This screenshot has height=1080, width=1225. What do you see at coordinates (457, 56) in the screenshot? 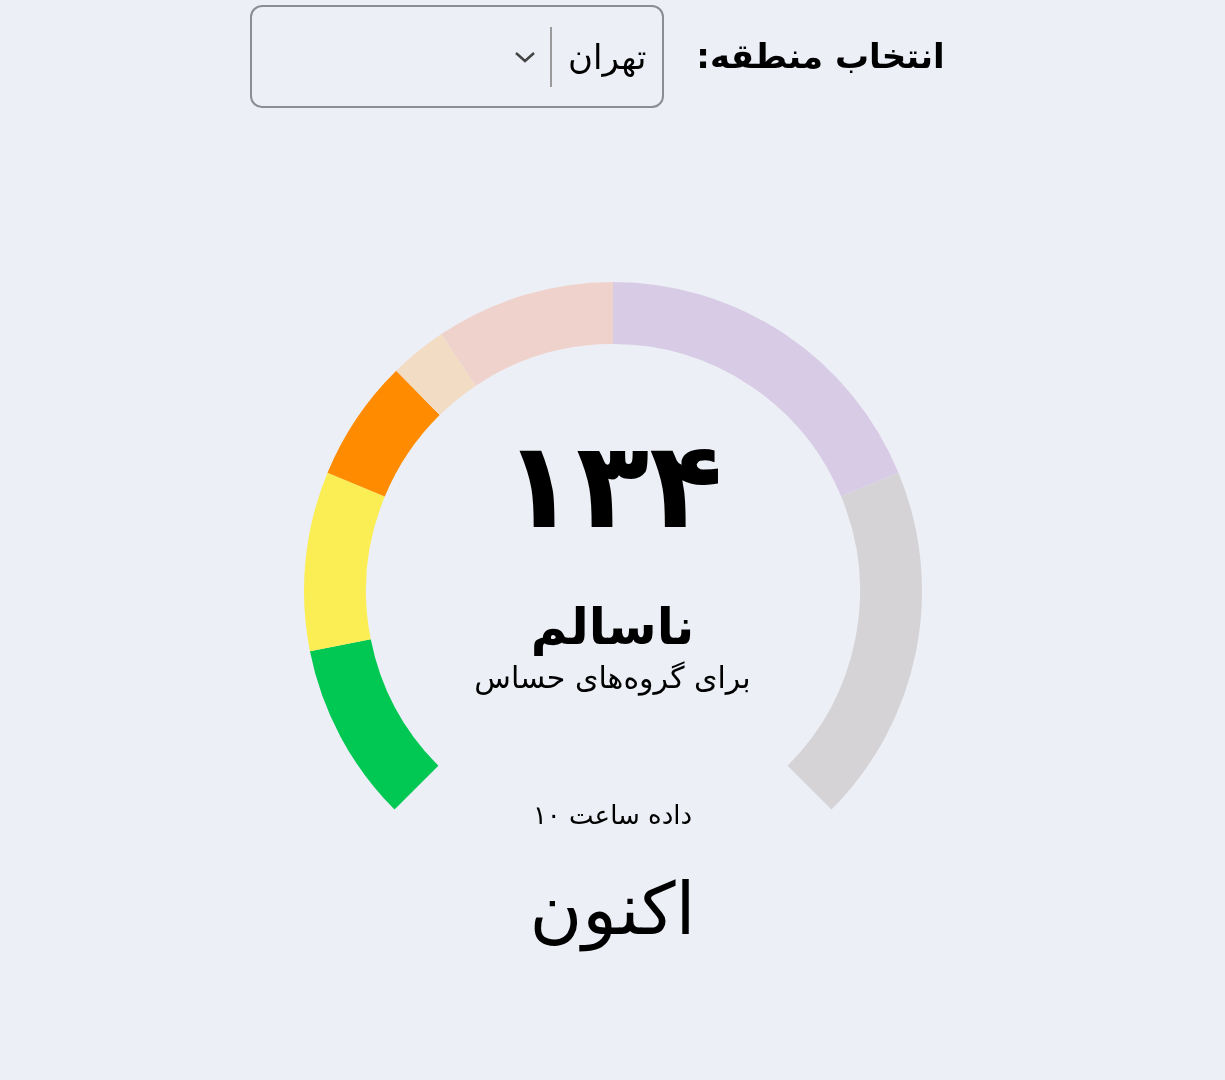
I see `region-dropdown: تهران` at bounding box center [457, 56].